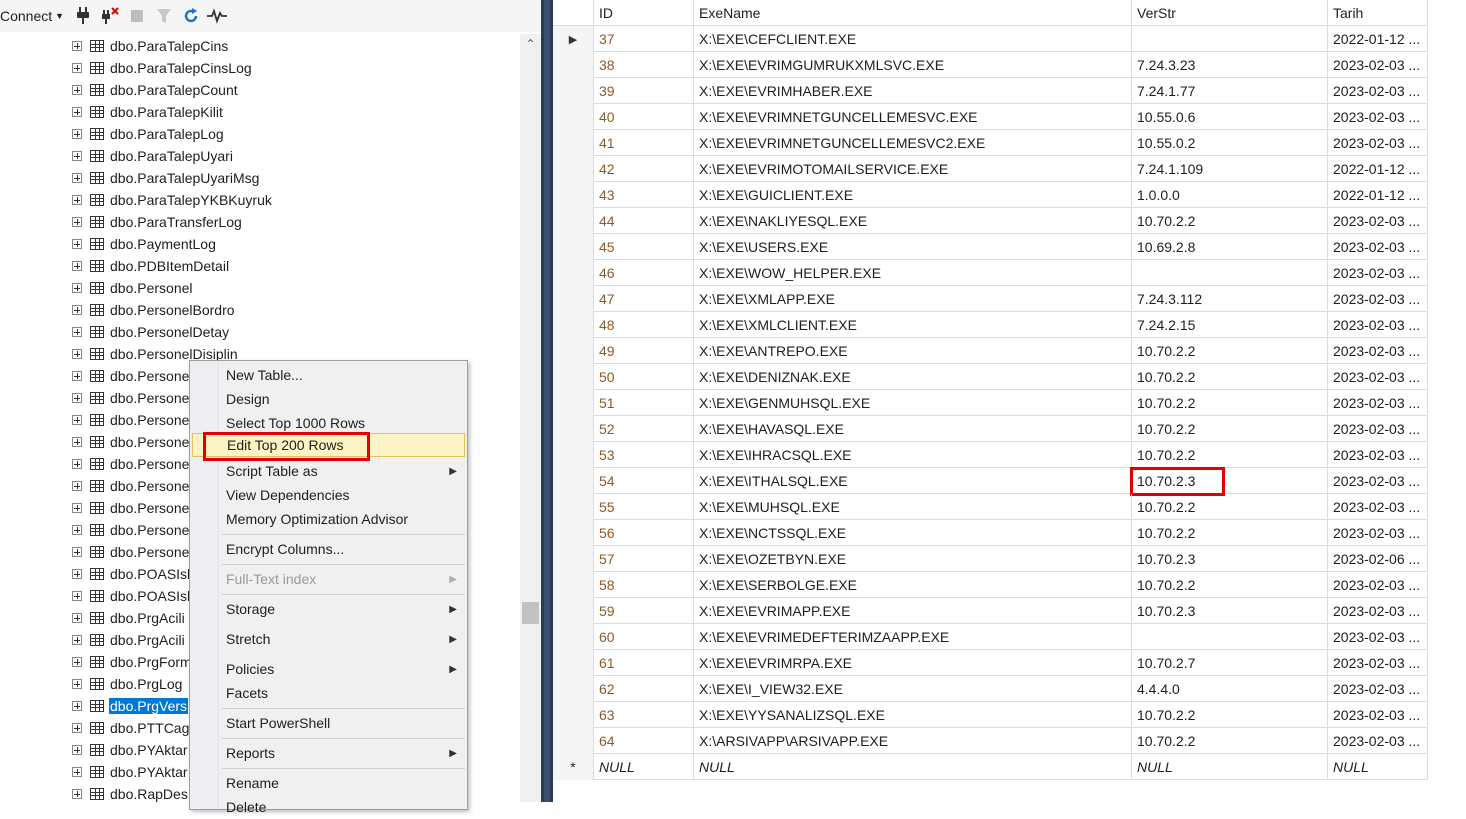 This screenshot has width=1466, height=819. Describe the element at coordinates (644, 273) in the screenshot. I see `cell-id: 46` at that location.